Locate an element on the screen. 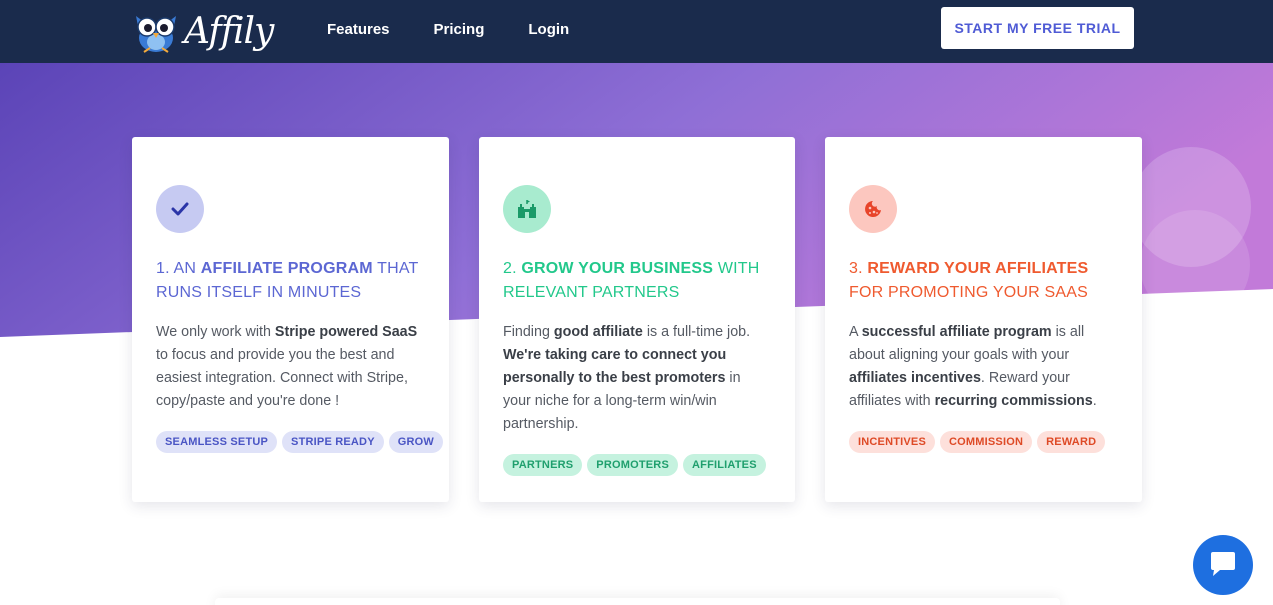  chat-bubble-icon is located at coordinates (1223, 564).